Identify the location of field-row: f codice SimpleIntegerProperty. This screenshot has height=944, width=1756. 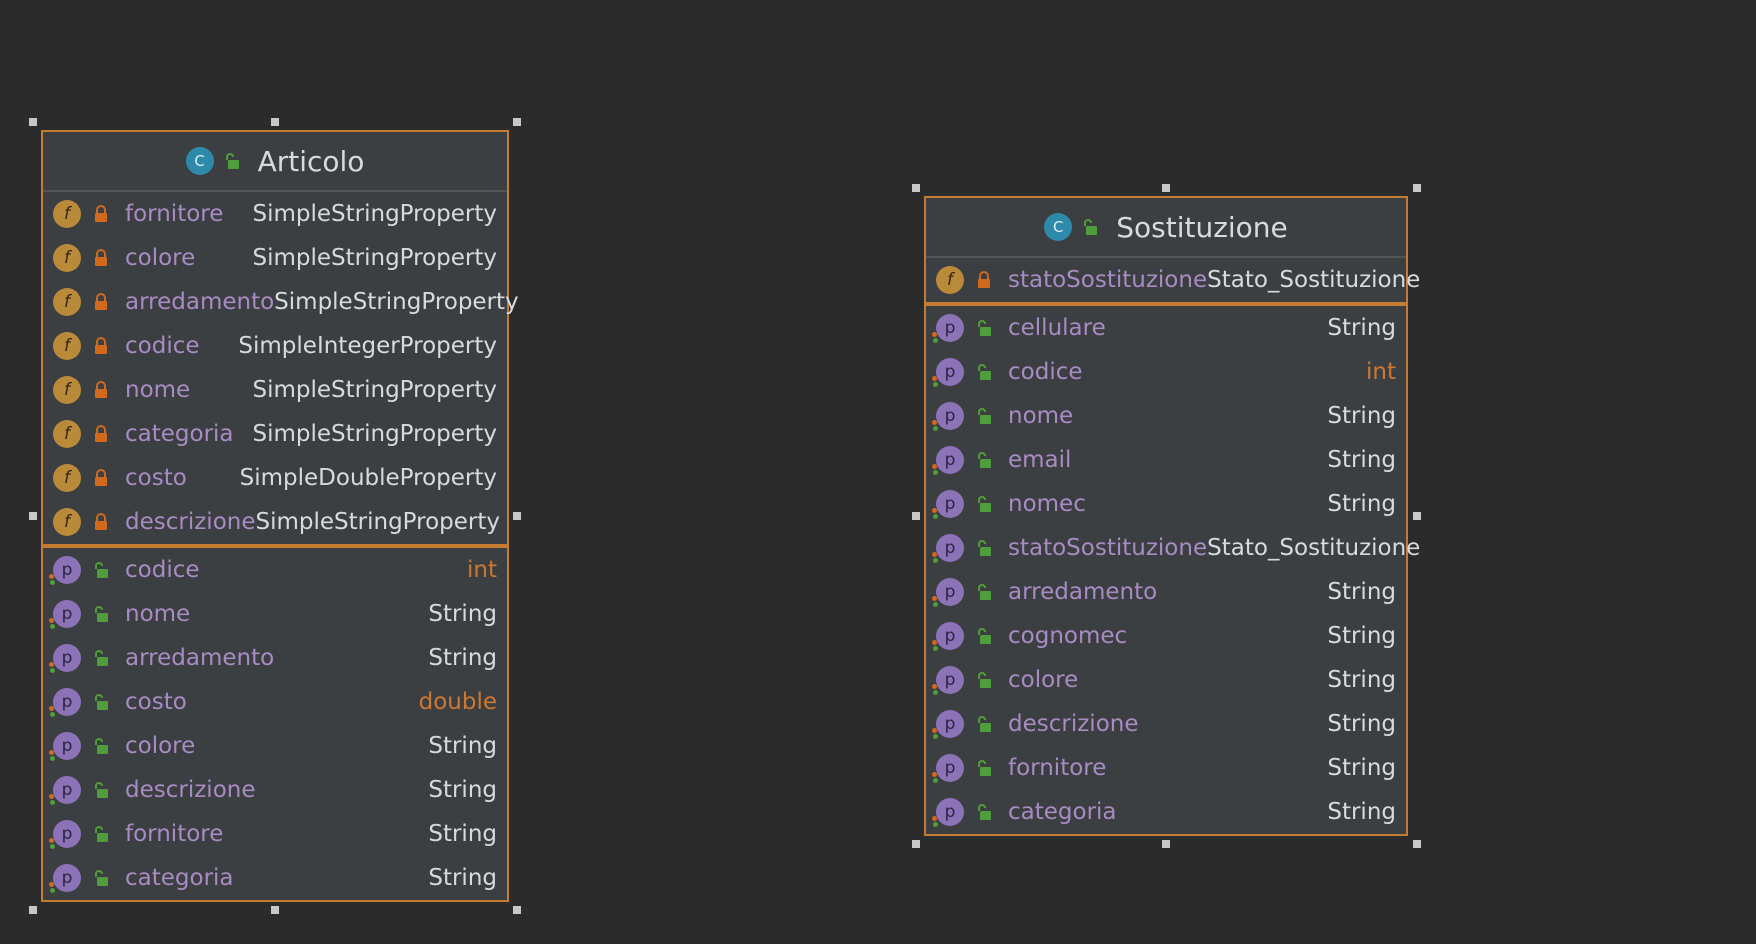
(275, 346).